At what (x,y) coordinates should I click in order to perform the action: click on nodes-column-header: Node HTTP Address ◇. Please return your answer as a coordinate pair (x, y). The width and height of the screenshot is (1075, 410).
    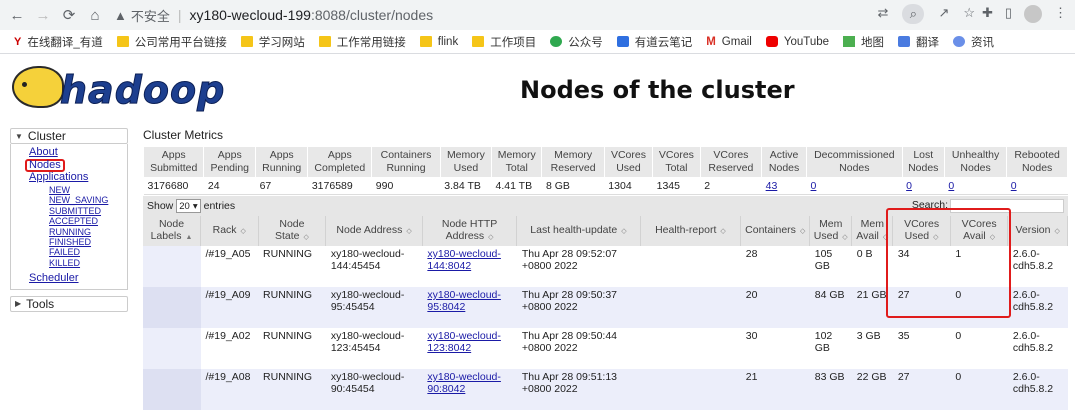
    Looking at the image, I should click on (470, 231).